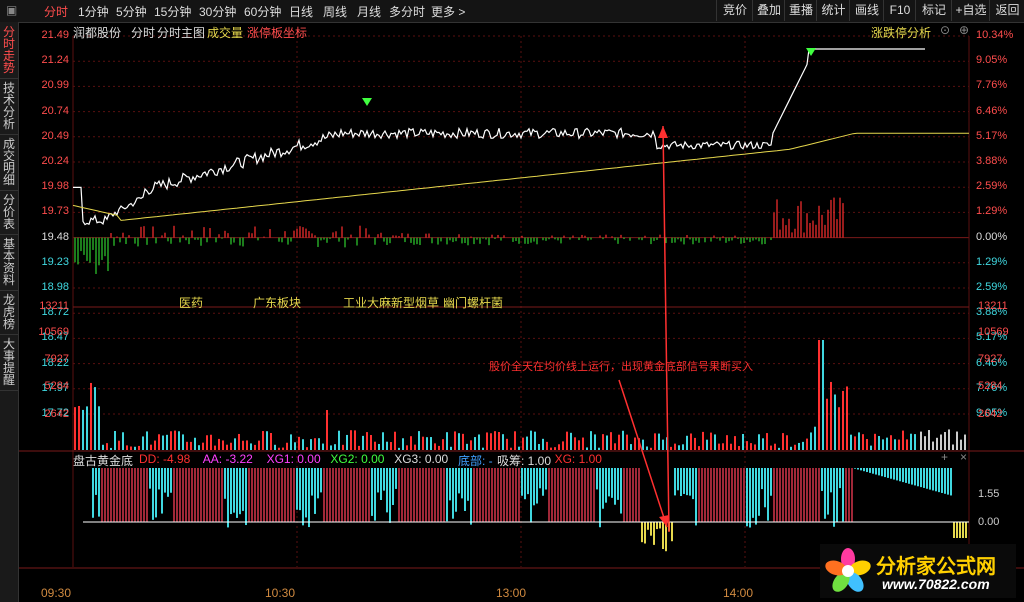  I want to click on indicator-param: AA: -3.22, so click(227, 459).